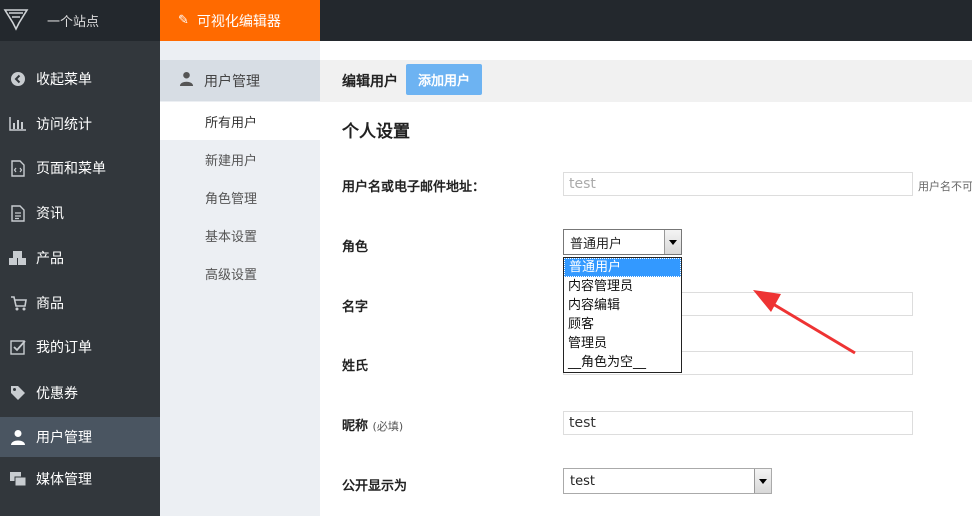 Image resolution: width=972 pixels, height=516 pixels. What do you see at coordinates (738, 184) in the screenshot?
I see `username-field: test` at bounding box center [738, 184].